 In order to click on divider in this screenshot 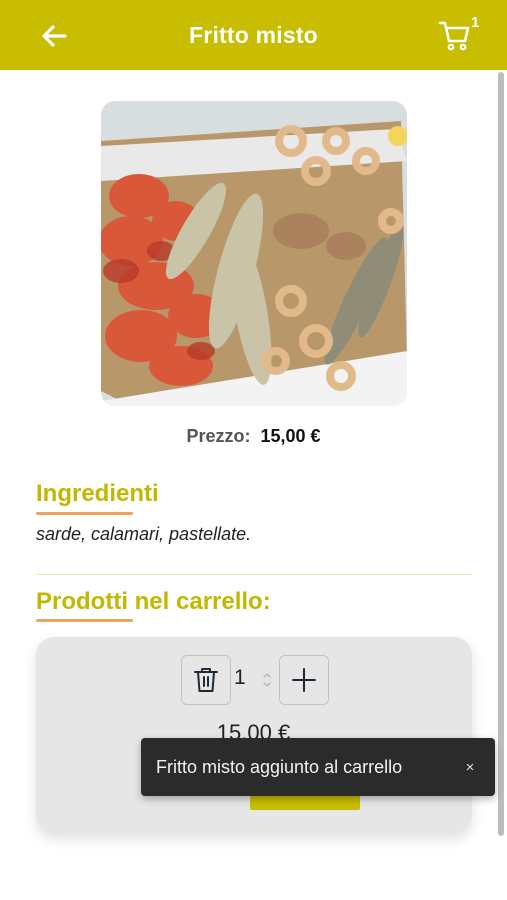, I will do `click(254, 574)`.